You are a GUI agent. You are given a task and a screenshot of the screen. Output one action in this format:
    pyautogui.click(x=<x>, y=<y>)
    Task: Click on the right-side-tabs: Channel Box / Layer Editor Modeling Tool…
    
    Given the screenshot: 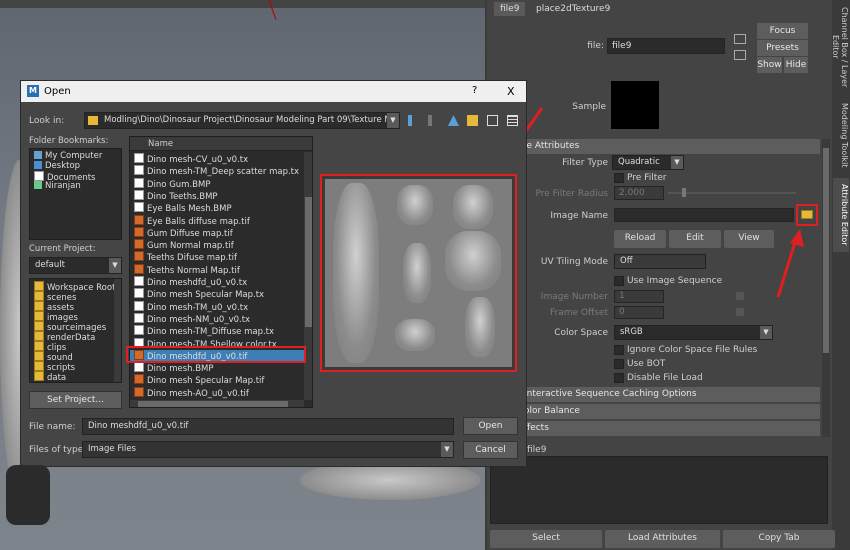 What is the action you would take?
    pyautogui.click(x=840, y=275)
    